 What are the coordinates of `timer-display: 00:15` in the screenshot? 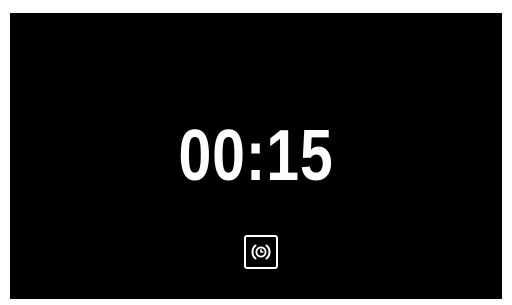 It's located at (256, 156).